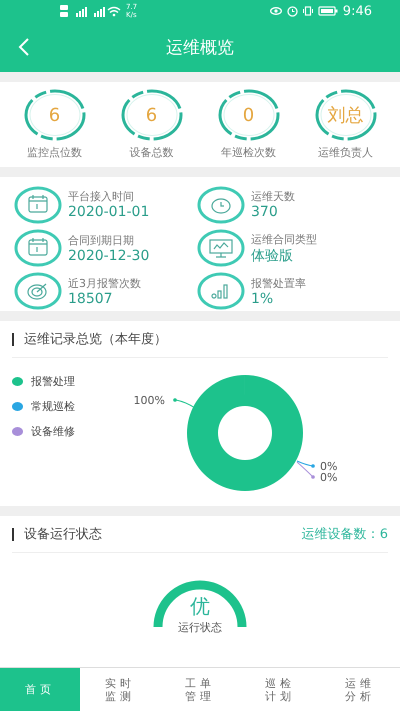  Describe the element at coordinates (53, 381) in the screenshot. I see `legend-label: 报警处理` at that location.